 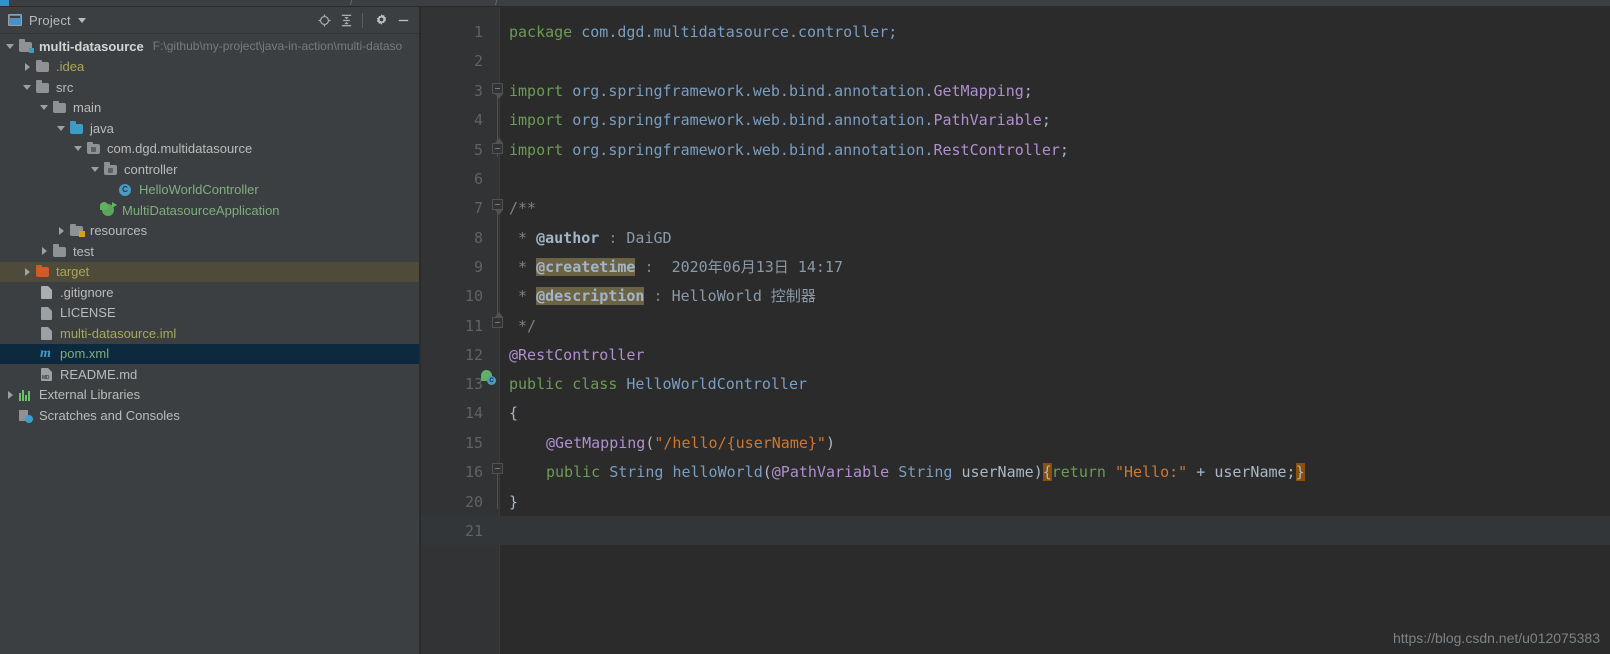 What do you see at coordinates (748, 119) in the screenshot?
I see `token-package: org.springframework.web.bind.annotation.` at bounding box center [748, 119].